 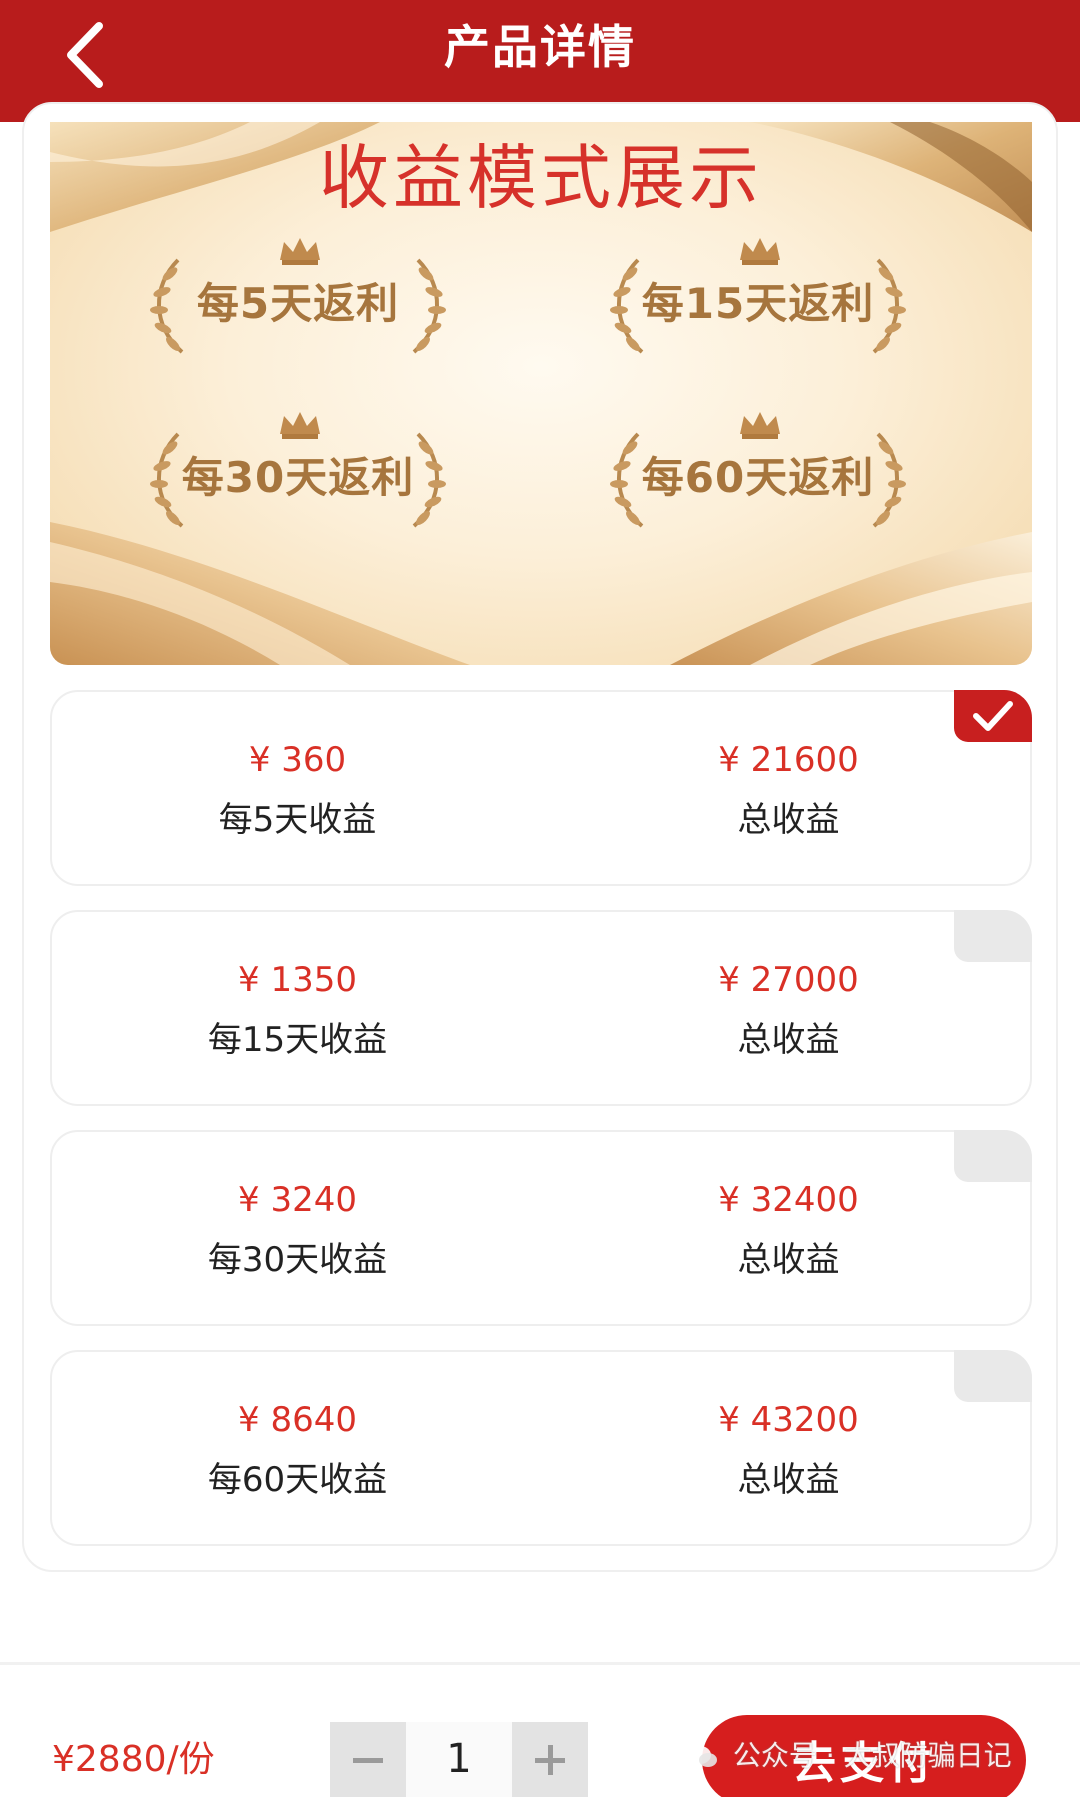 What do you see at coordinates (540, 47) in the screenshot?
I see `page-title: 产品详情` at bounding box center [540, 47].